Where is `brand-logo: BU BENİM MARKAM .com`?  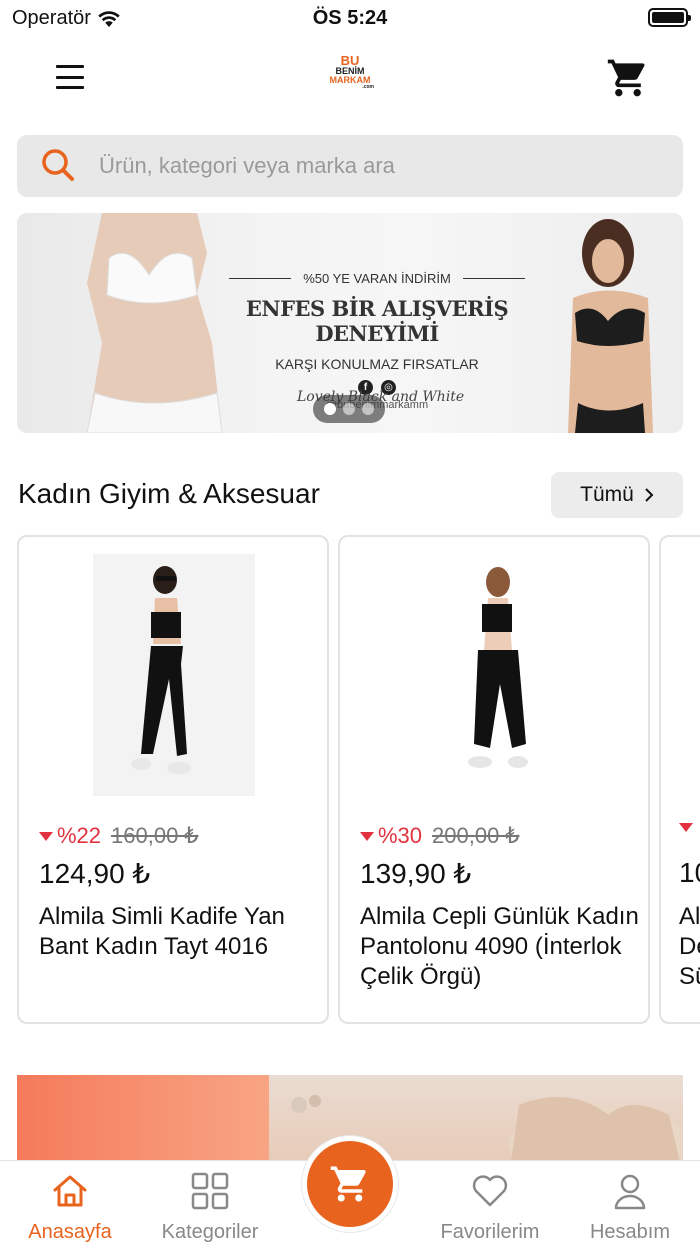 brand-logo: BU BENİM MARKAM .com is located at coordinates (350, 76).